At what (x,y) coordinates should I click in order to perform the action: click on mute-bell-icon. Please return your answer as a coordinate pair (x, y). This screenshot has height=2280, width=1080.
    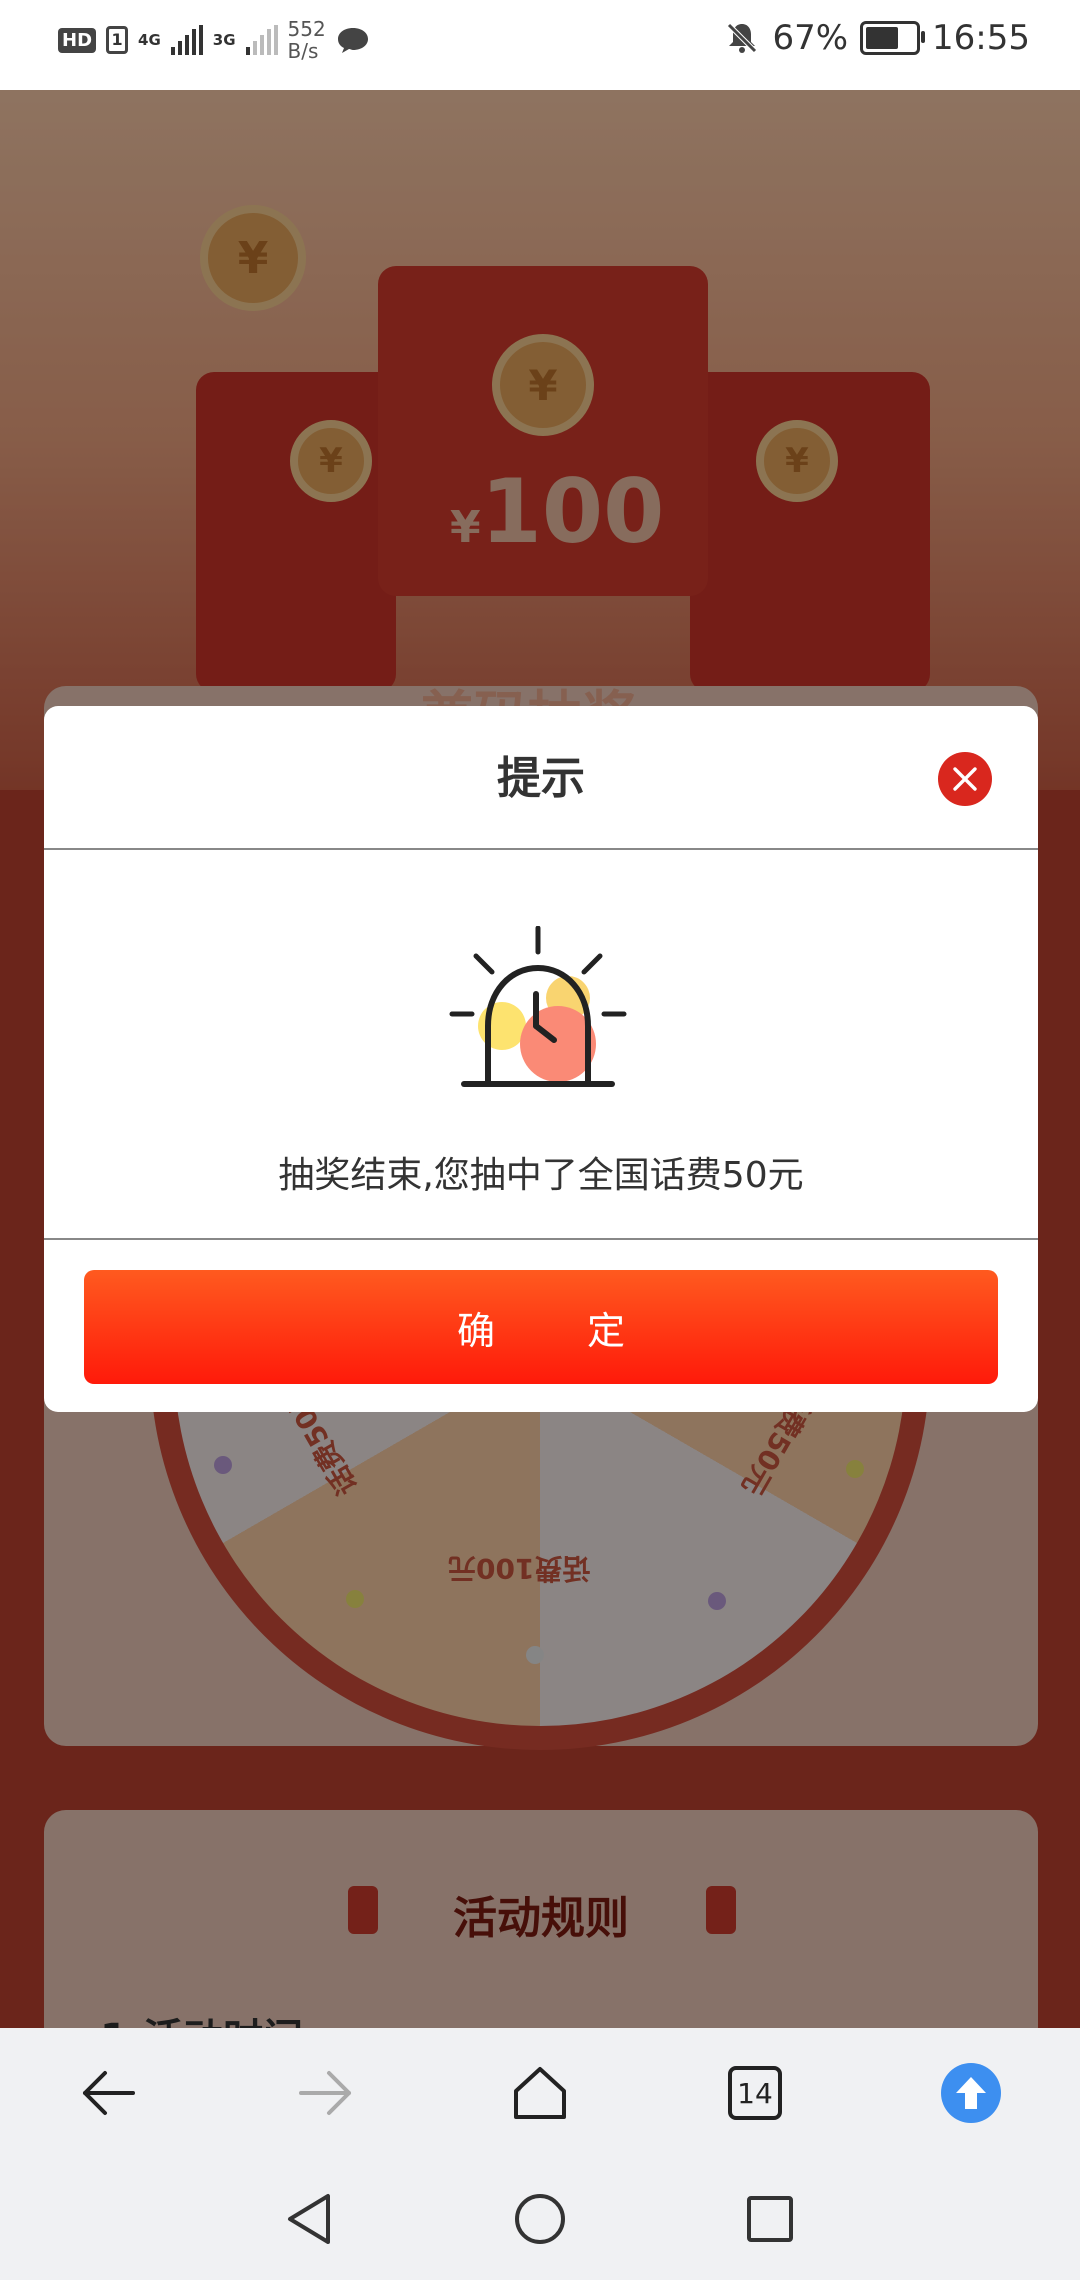
    Looking at the image, I should click on (742, 38).